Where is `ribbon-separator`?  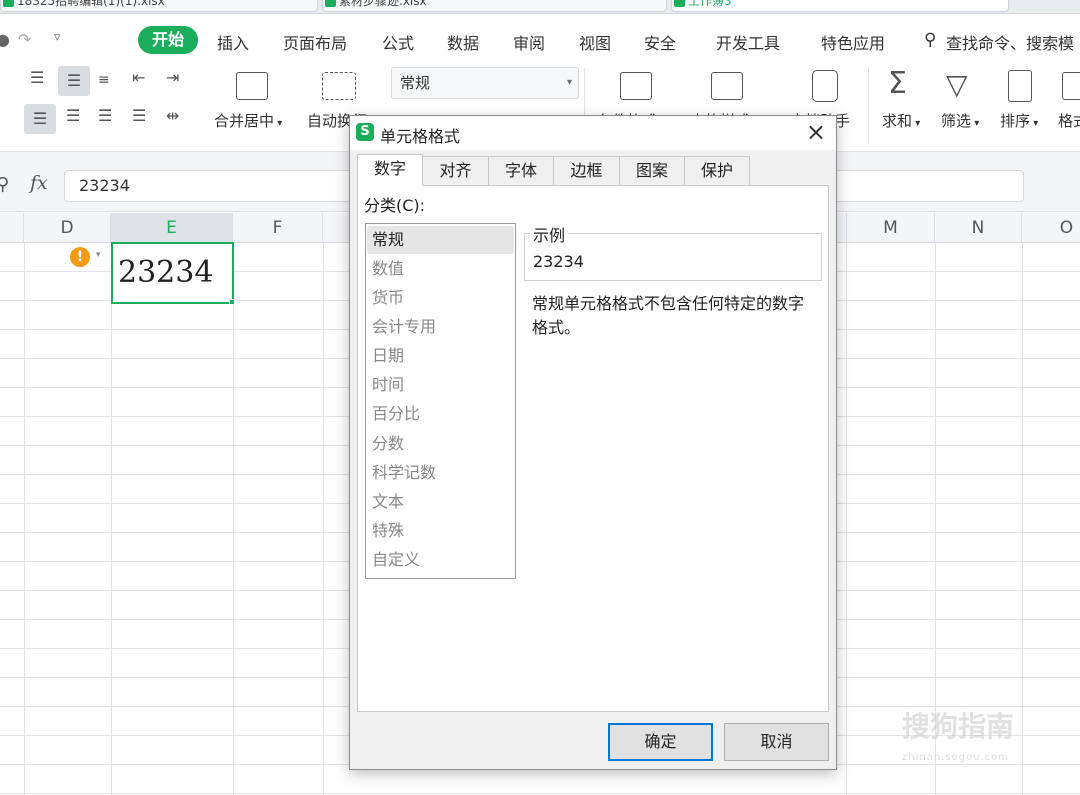
ribbon-separator is located at coordinates (868, 106).